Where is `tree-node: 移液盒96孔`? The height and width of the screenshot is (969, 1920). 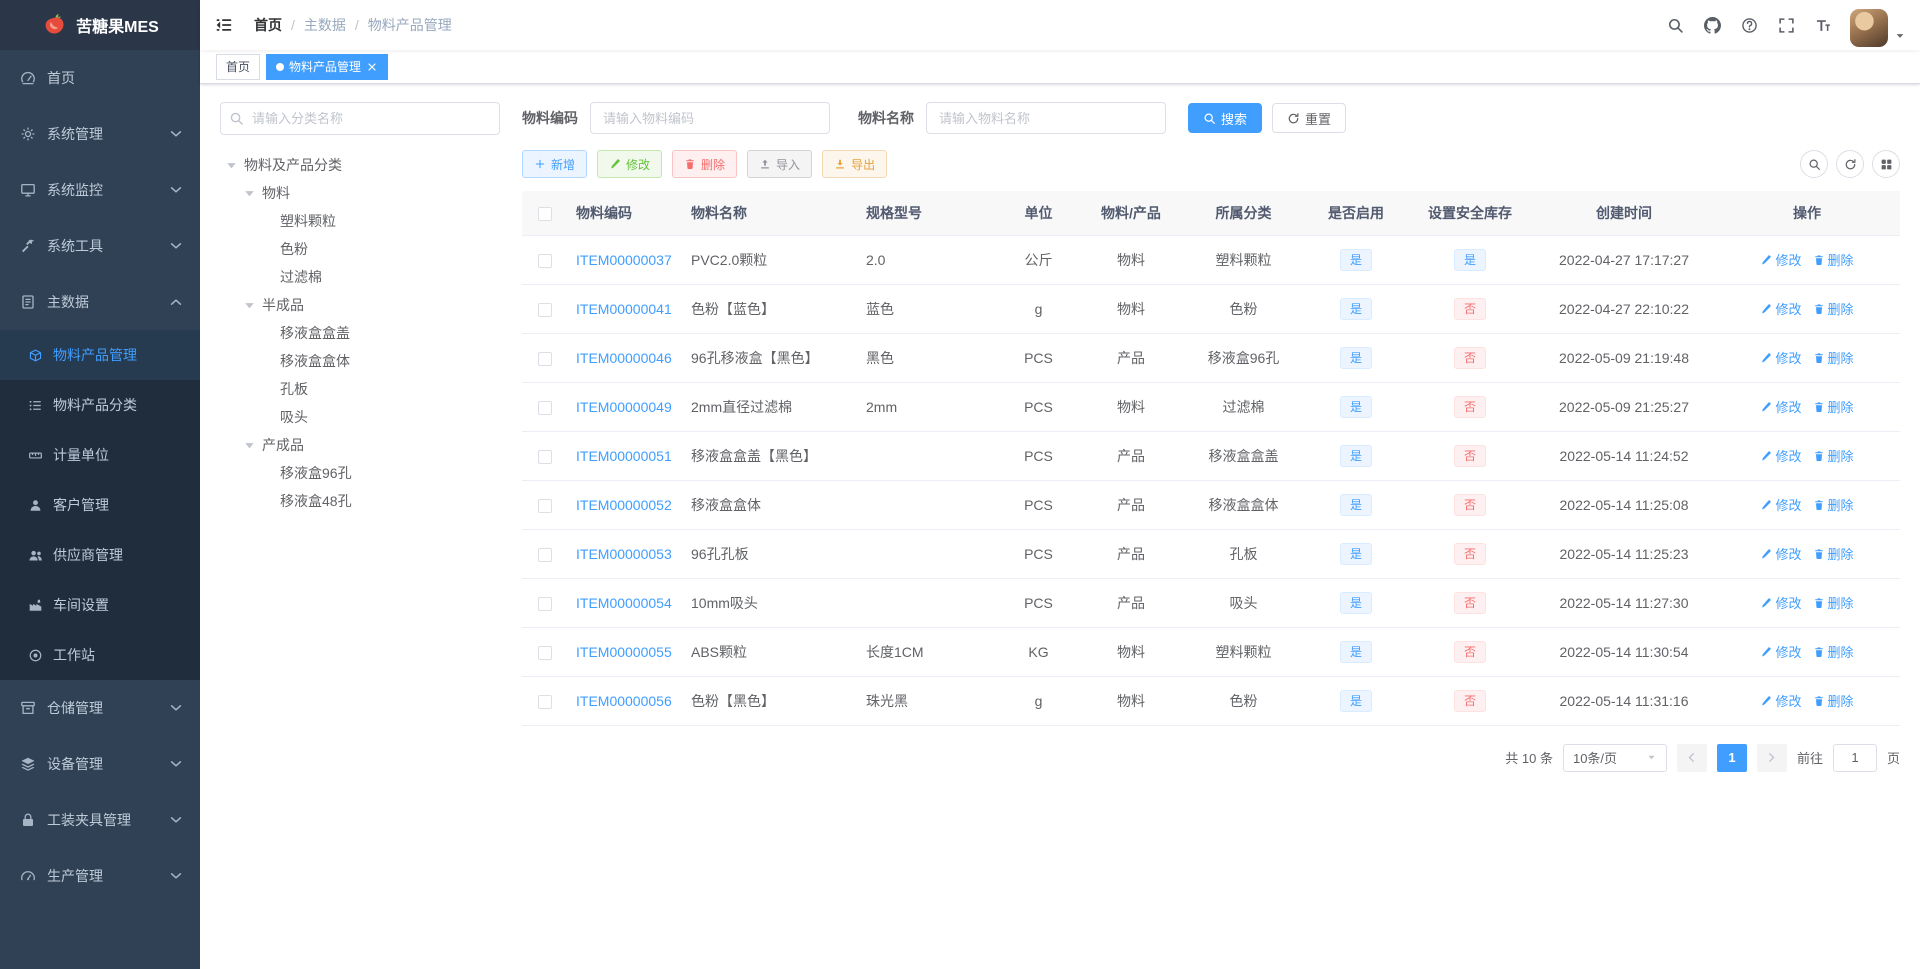
tree-node: 移液盒96孔 is located at coordinates (360, 473).